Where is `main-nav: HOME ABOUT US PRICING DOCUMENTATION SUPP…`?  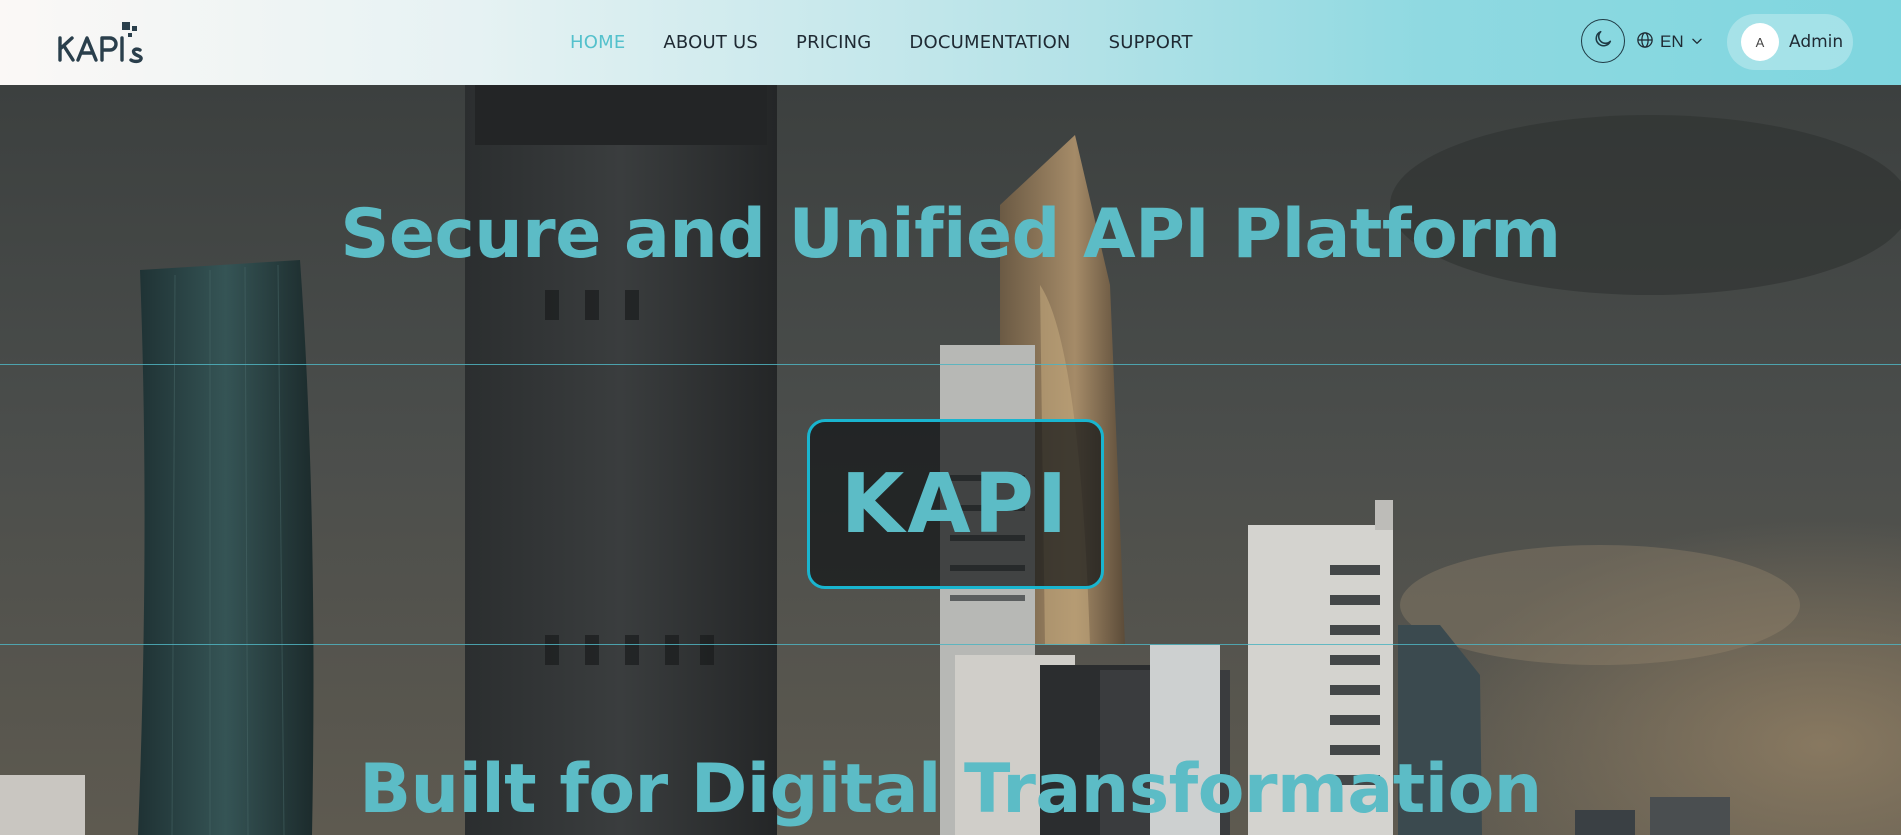
main-nav: HOME ABOUT US PRICING DOCUMENTATION SUPP… is located at coordinates (881, 42).